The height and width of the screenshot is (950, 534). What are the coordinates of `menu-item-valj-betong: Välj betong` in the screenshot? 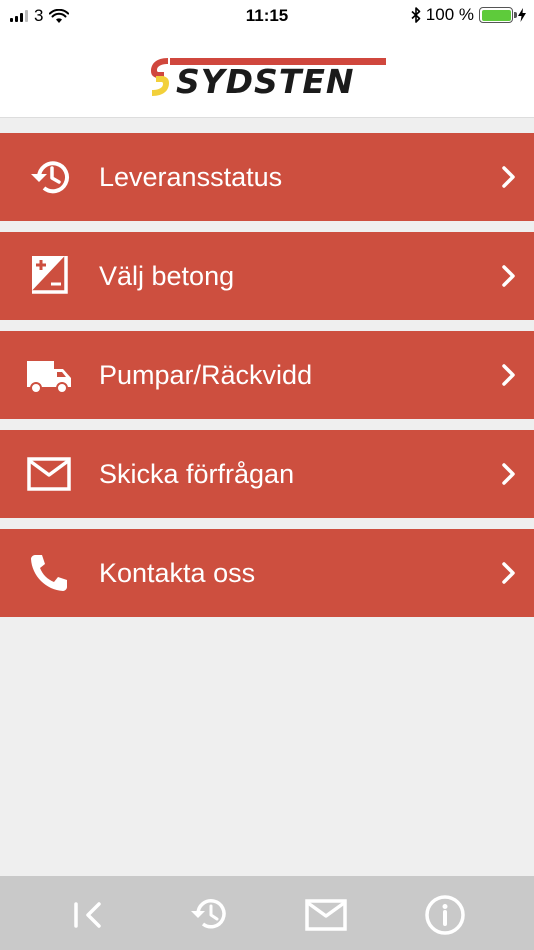 It's located at (267, 276).